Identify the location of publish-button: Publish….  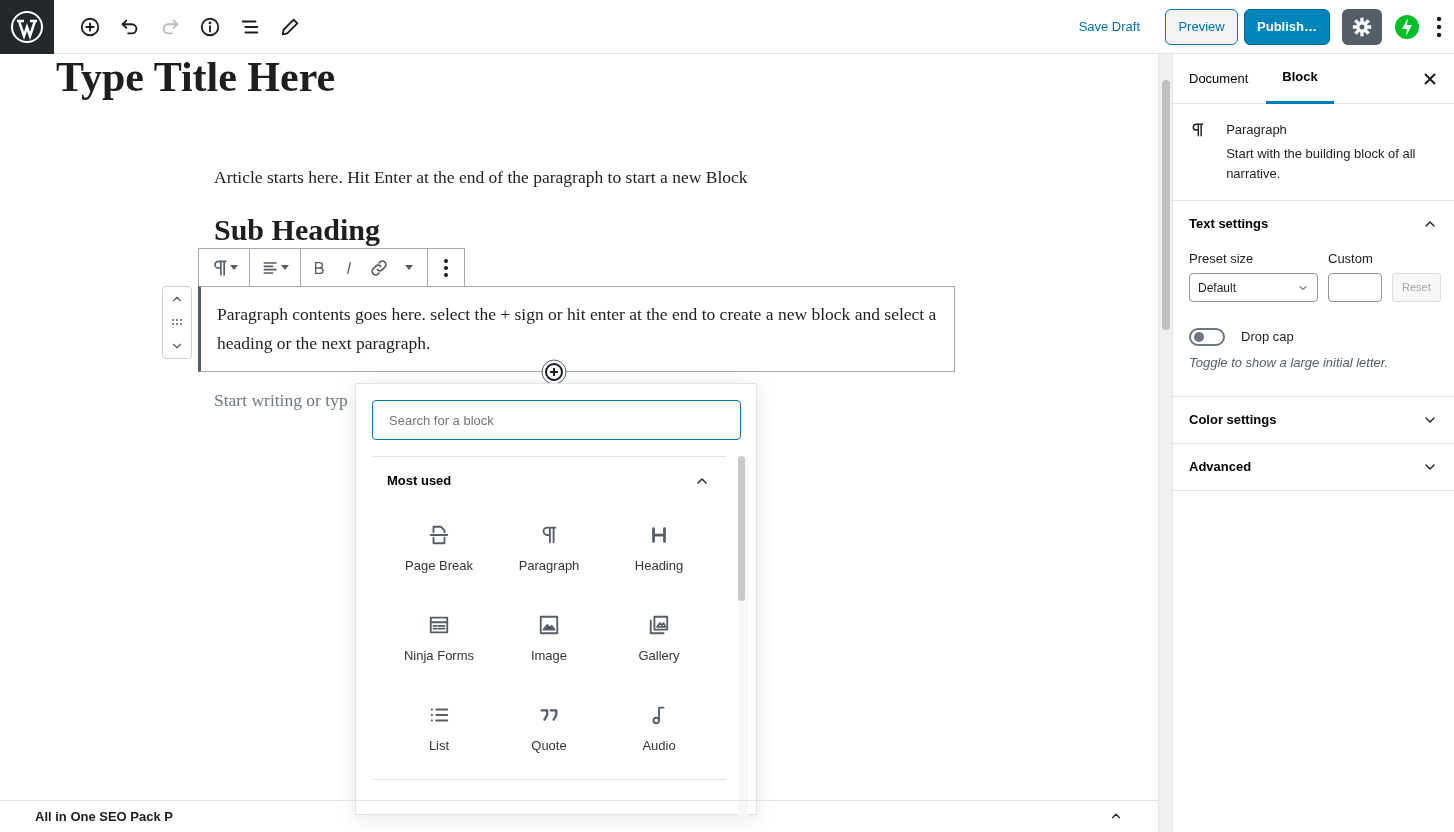
(1287, 26).